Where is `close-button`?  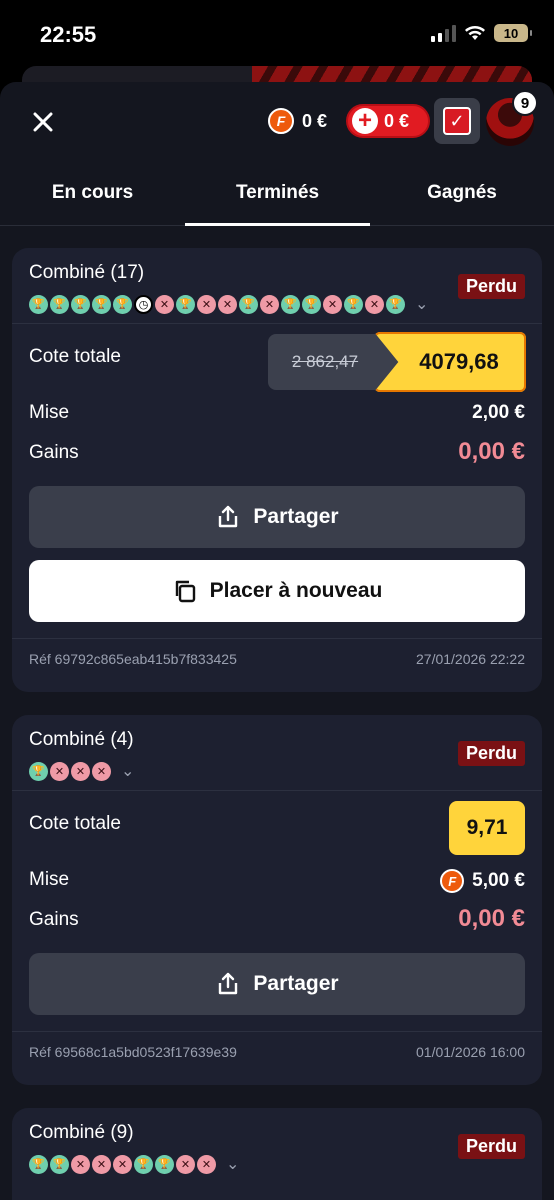 close-button is located at coordinates (46, 122).